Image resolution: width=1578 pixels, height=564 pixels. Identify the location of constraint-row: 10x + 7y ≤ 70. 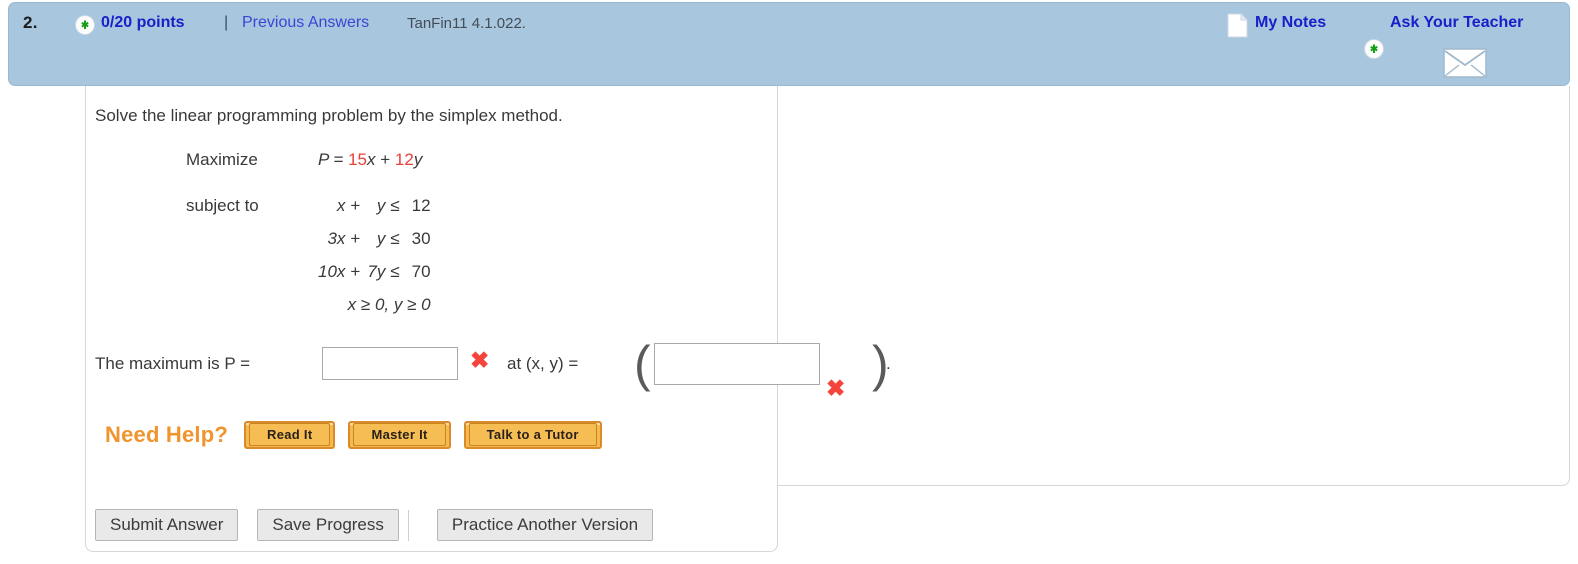
(374, 278).